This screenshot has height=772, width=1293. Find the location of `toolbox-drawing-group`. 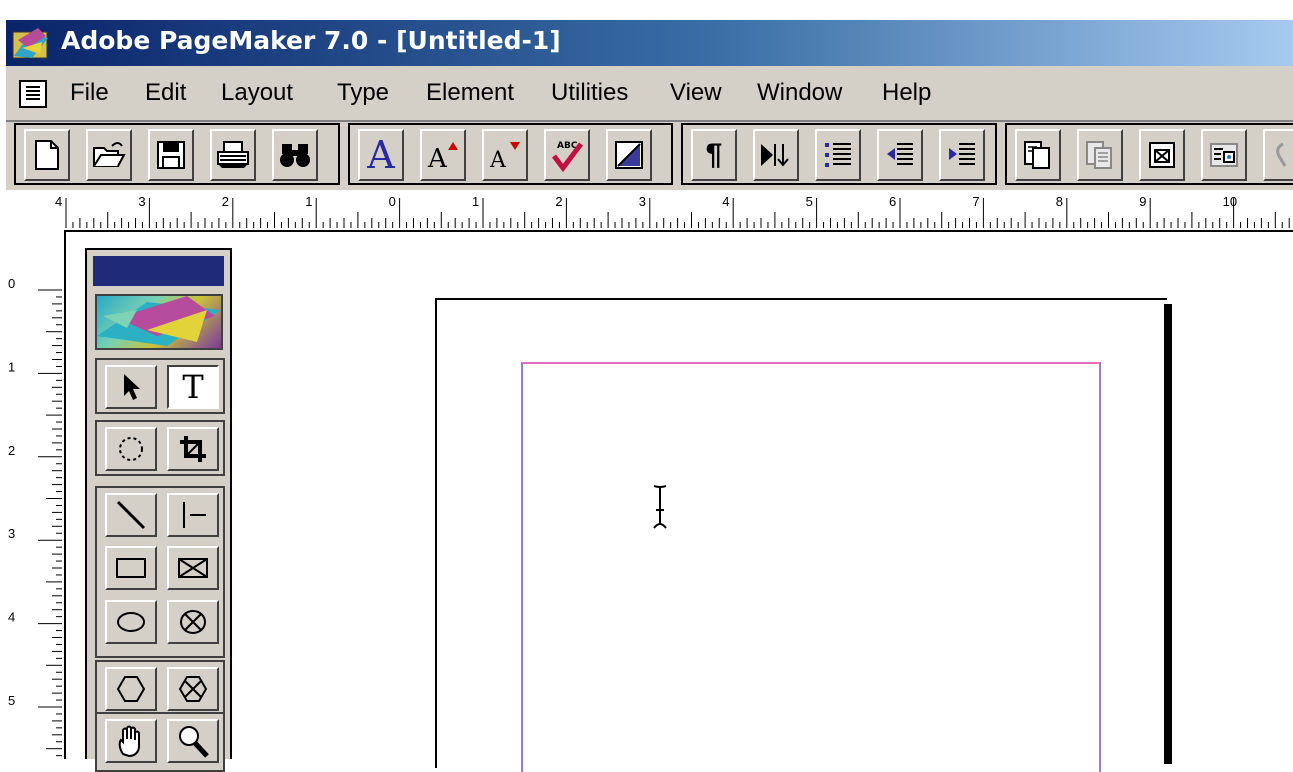

toolbox-drawing-group is located at coordinates (160, 572).